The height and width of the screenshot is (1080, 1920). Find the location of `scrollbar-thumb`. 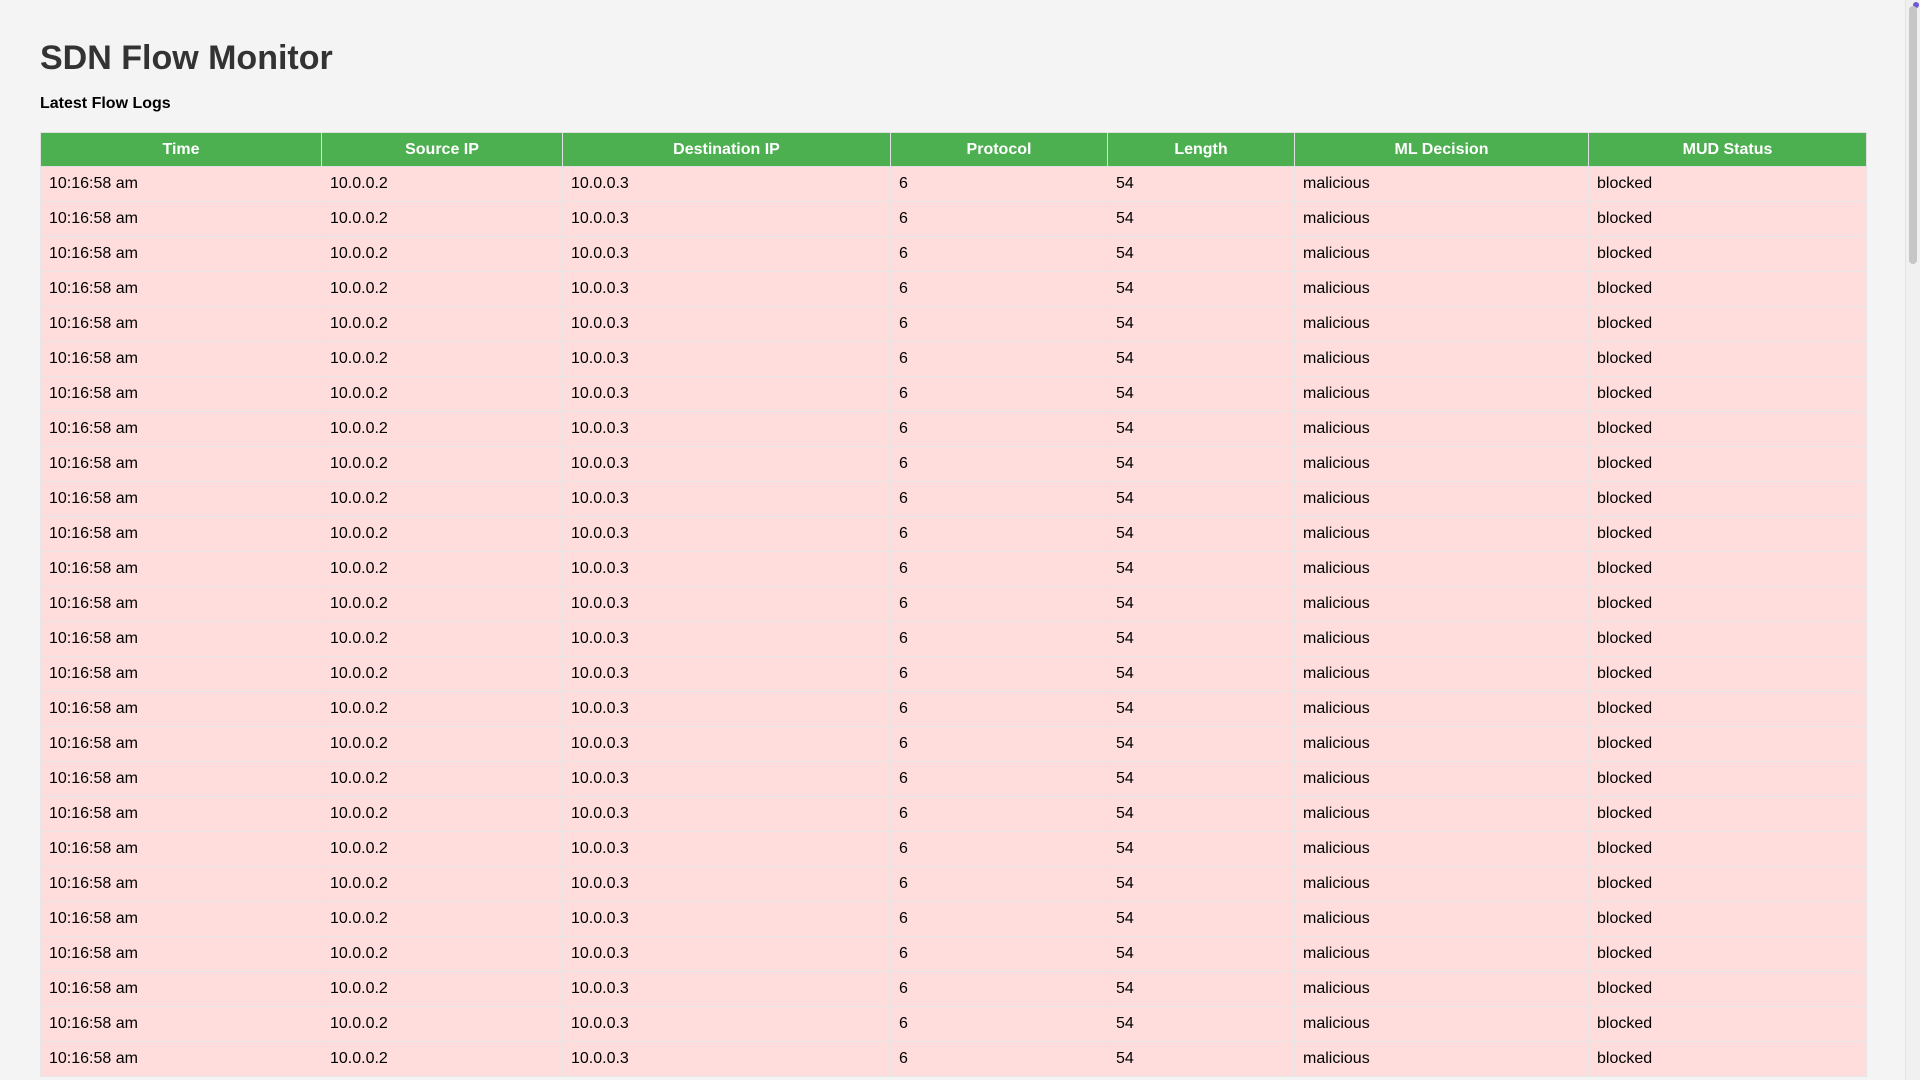

scrollbar-thumb is located at coordinates (1913, 135).